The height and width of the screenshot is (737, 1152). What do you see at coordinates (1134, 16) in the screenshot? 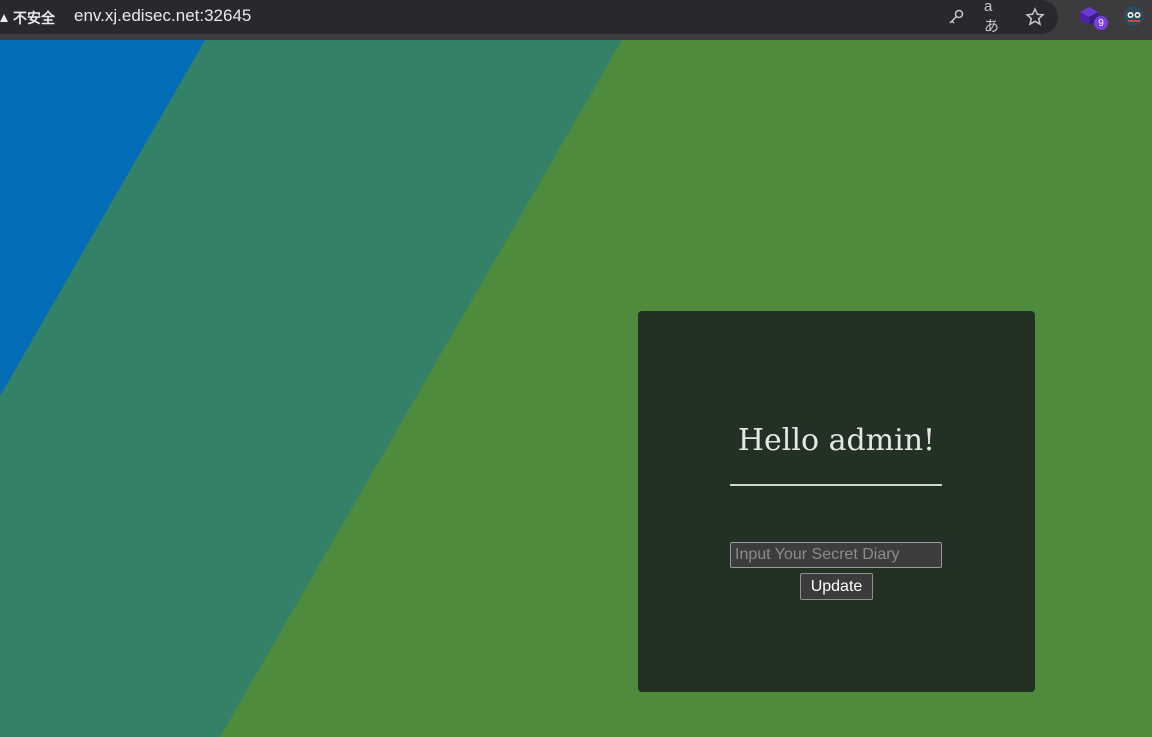
I see `profile-icon` at bounding box center [1134, 16].